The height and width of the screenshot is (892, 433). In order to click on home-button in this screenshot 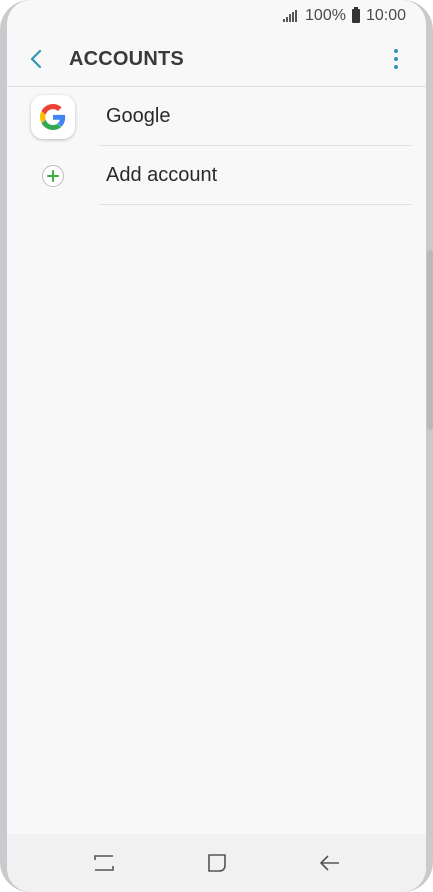, I will do `click(217, 863)`.